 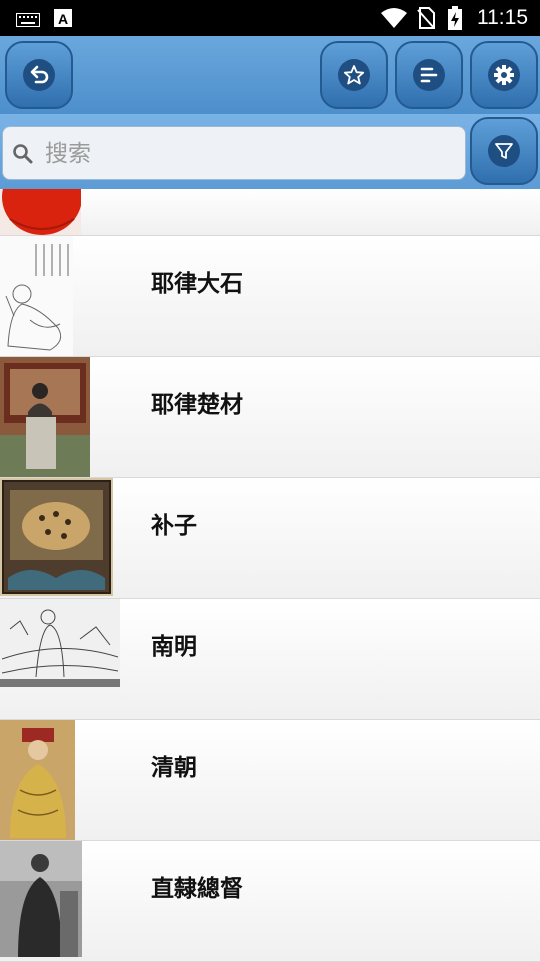 I want to click on sort-button, so click(x=429, y=75).